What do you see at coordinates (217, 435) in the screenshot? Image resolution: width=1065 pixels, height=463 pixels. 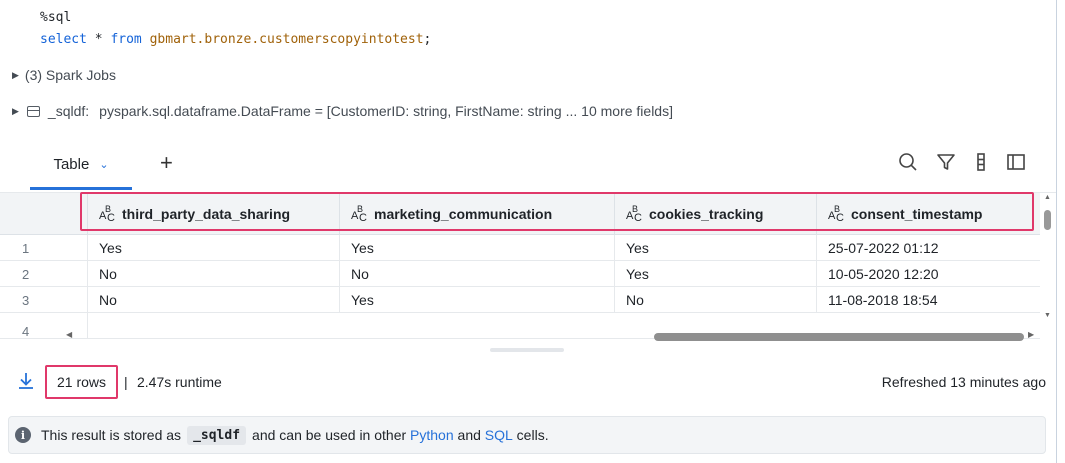 I see `sqldf-variable: _sqldf` at bounding box center [217, 435].